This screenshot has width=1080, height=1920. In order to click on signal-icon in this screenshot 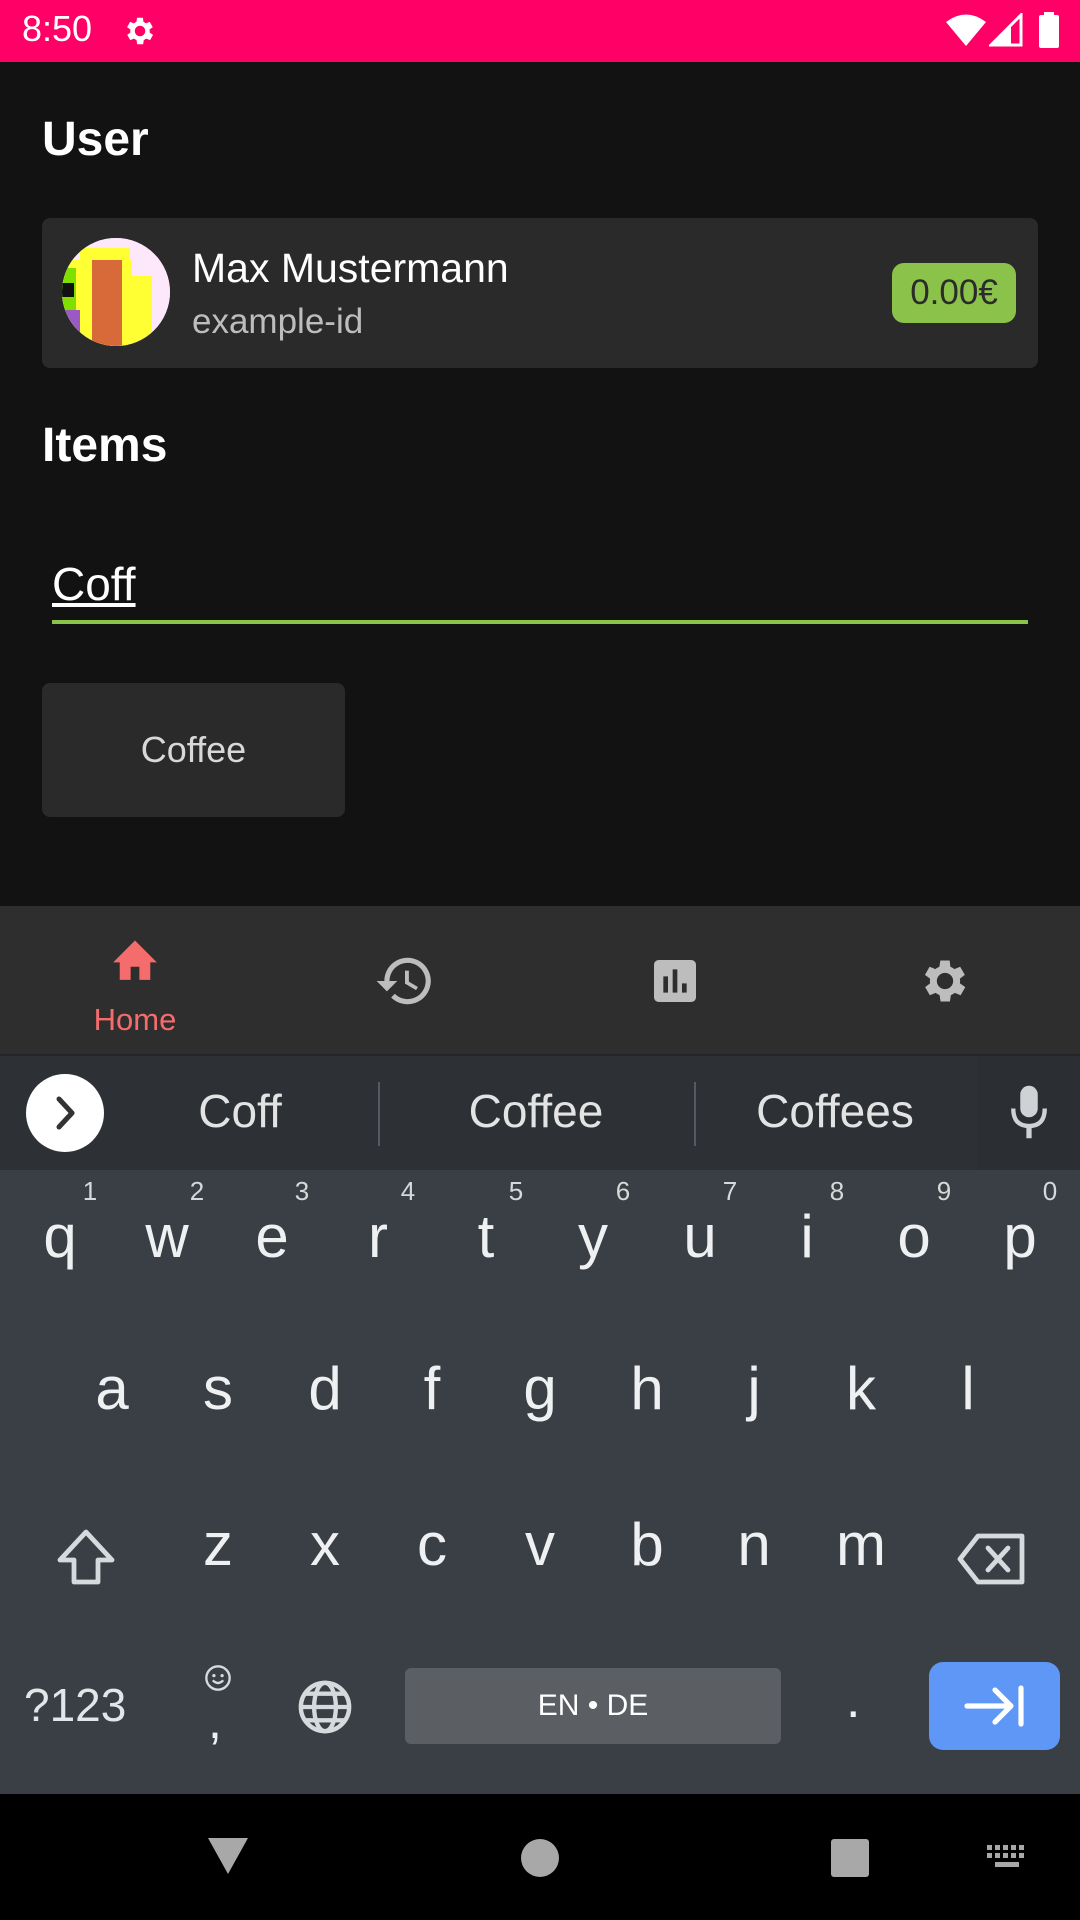, I will do `click(1006, 30)`.